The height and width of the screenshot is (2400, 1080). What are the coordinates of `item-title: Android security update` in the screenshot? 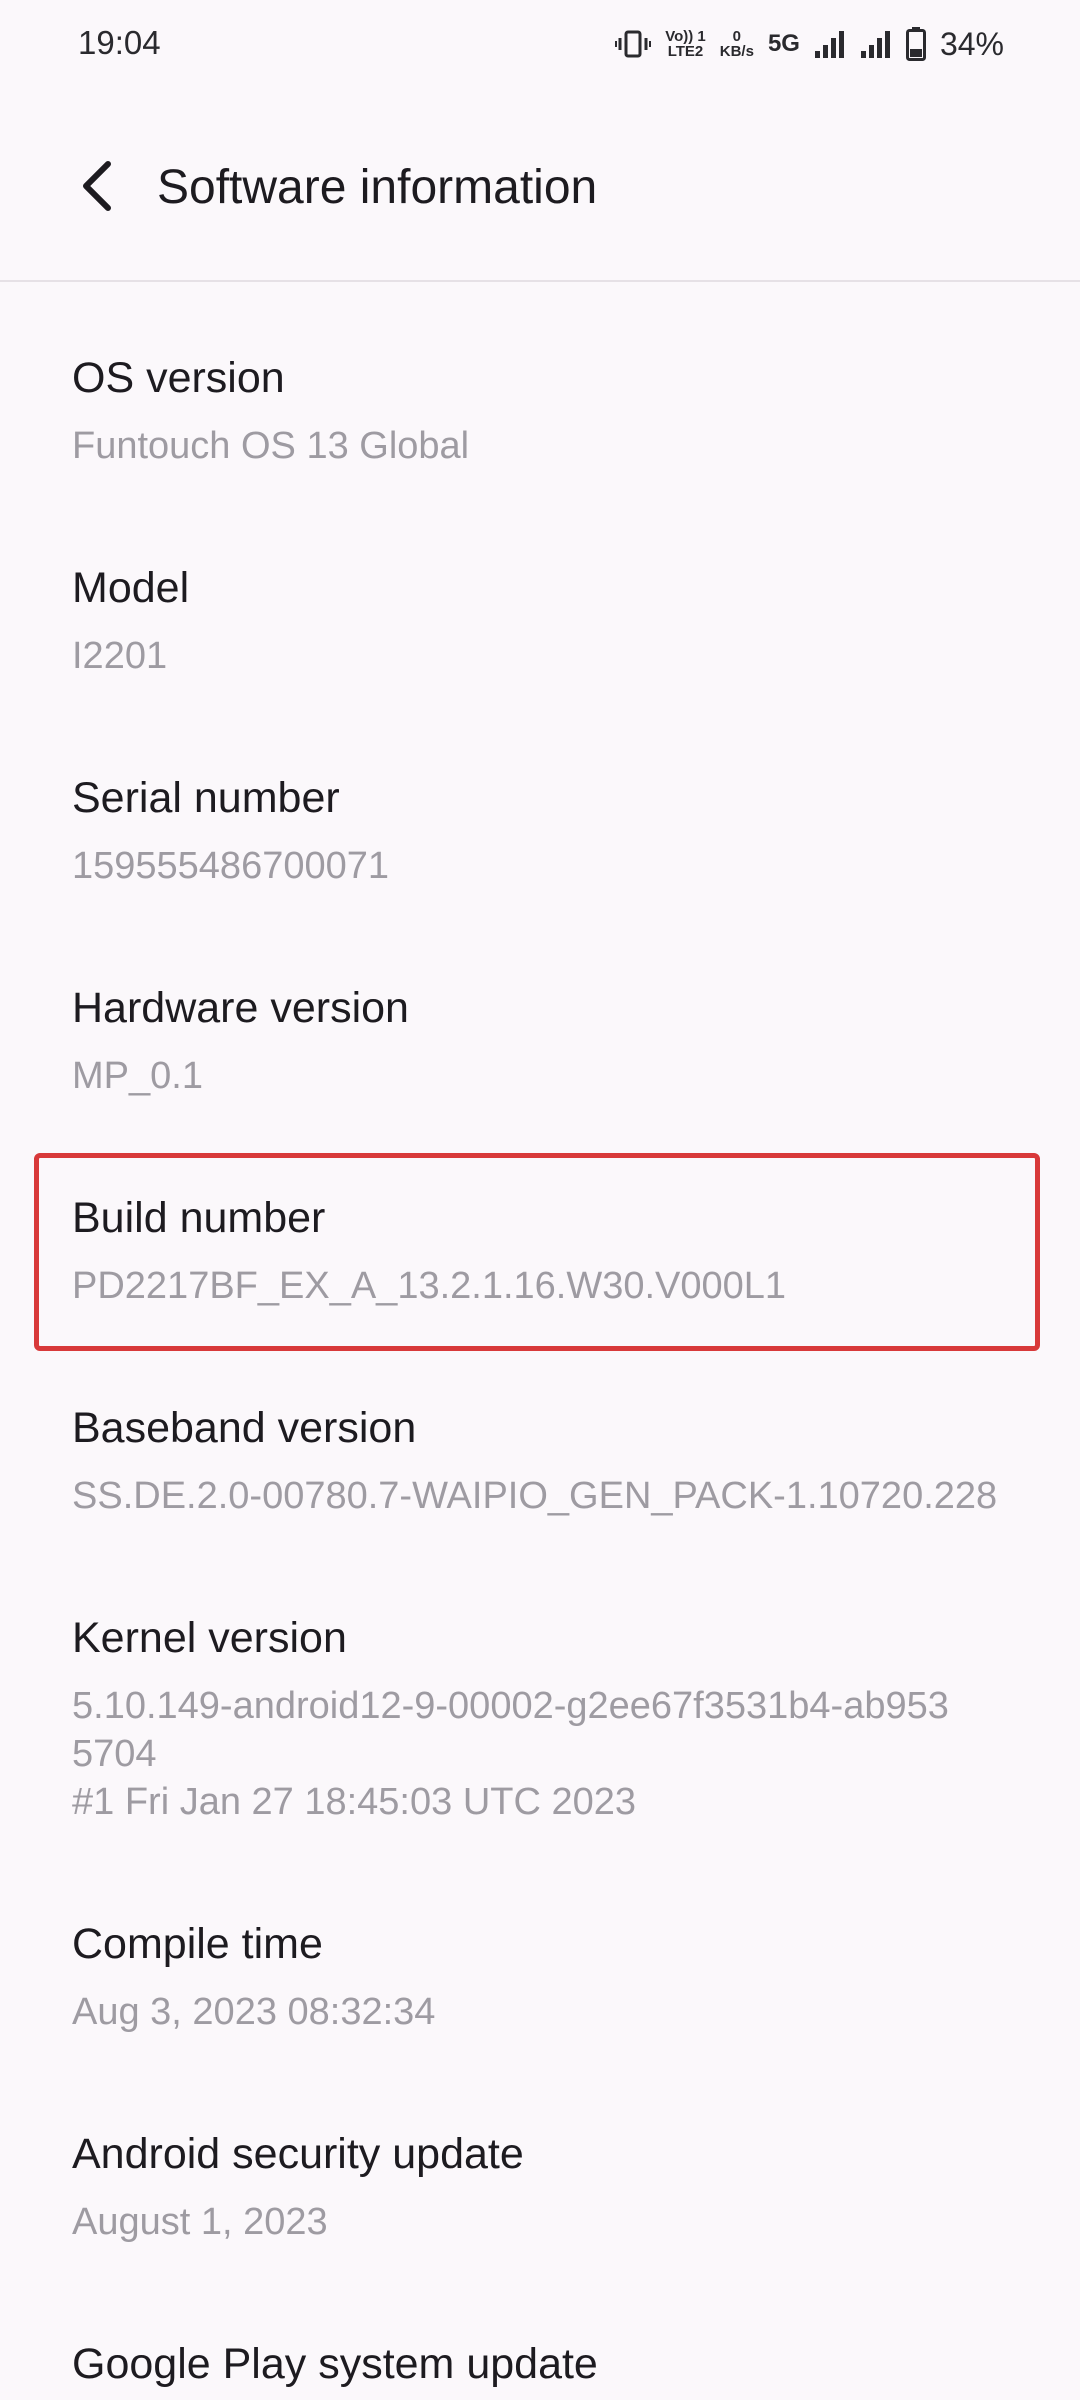 It's located at (298, 2154).